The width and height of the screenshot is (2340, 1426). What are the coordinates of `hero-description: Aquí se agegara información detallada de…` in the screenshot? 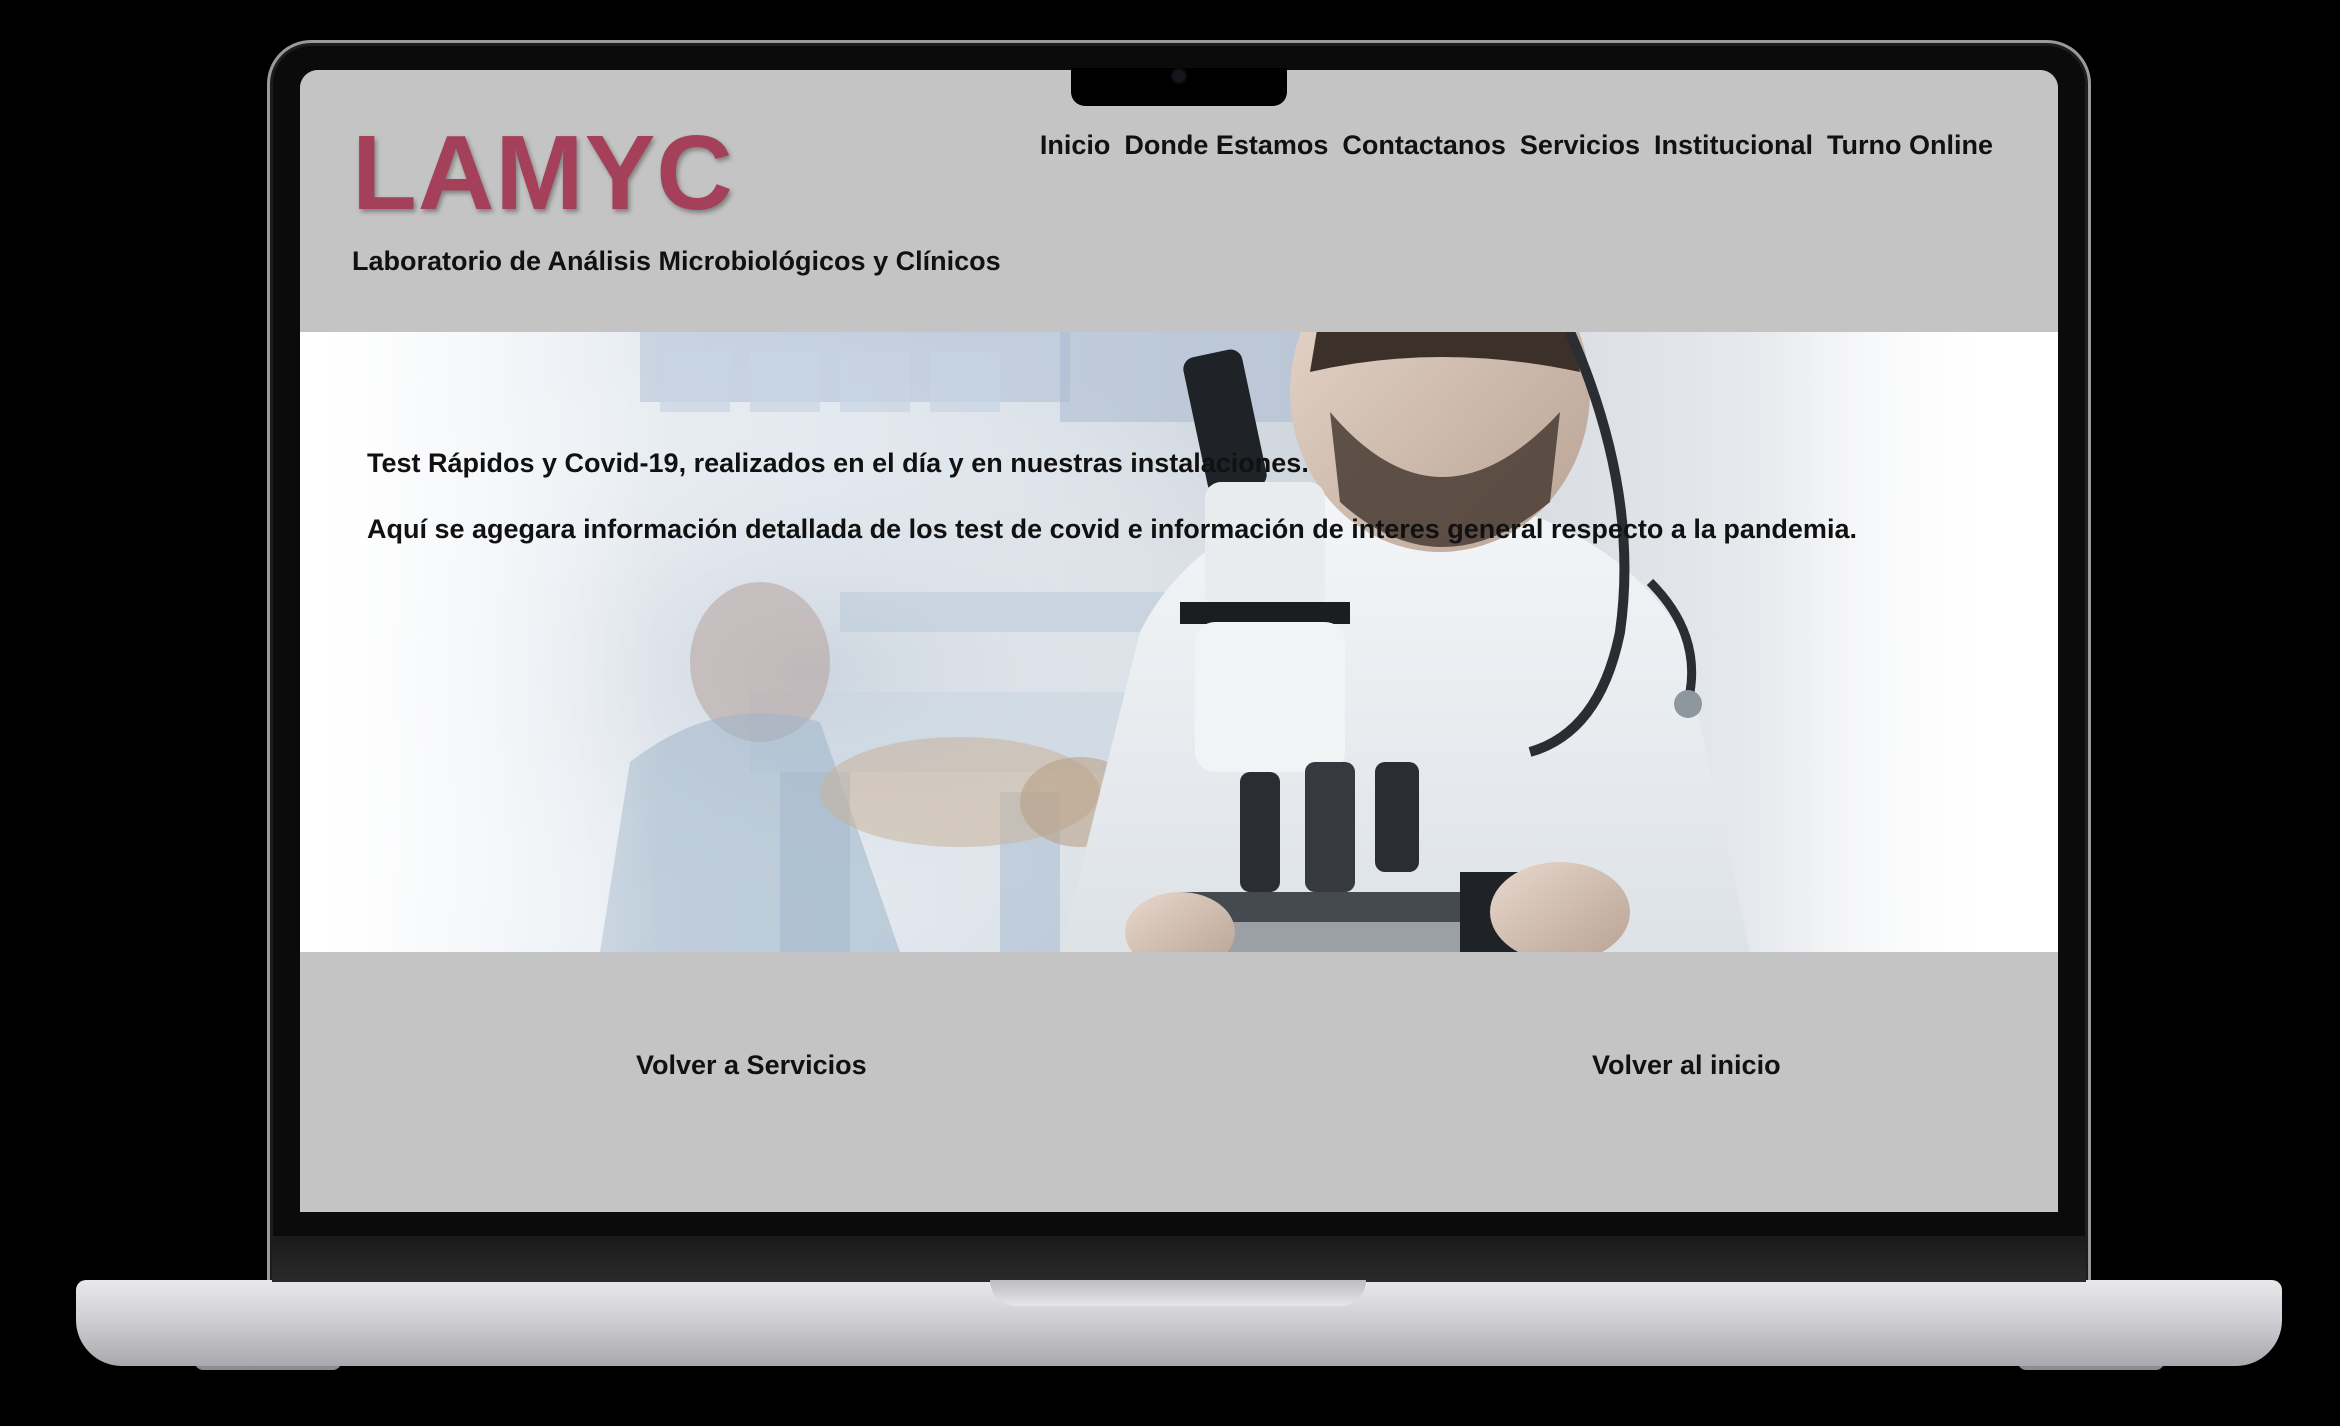 It's located at (1112, 529).